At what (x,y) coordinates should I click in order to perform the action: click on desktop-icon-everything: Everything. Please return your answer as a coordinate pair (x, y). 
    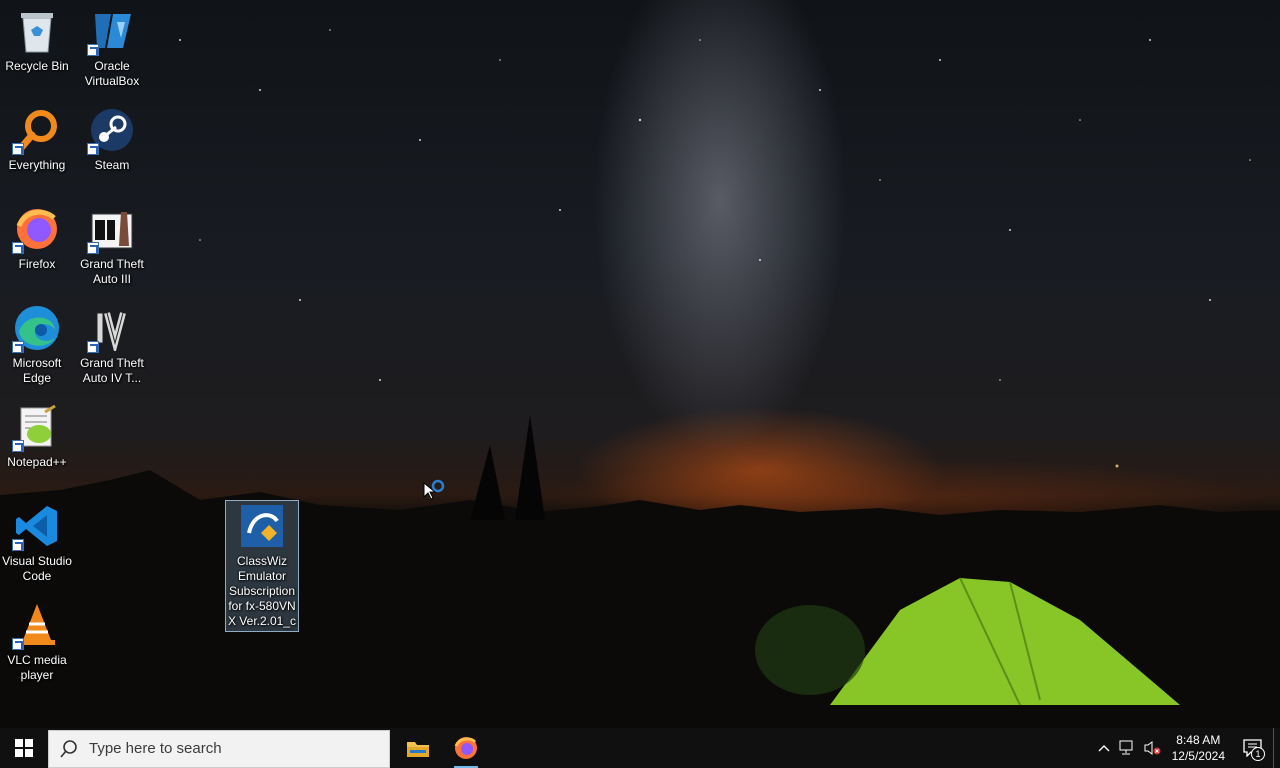
    Looking at the image, I should click on (37, 139).